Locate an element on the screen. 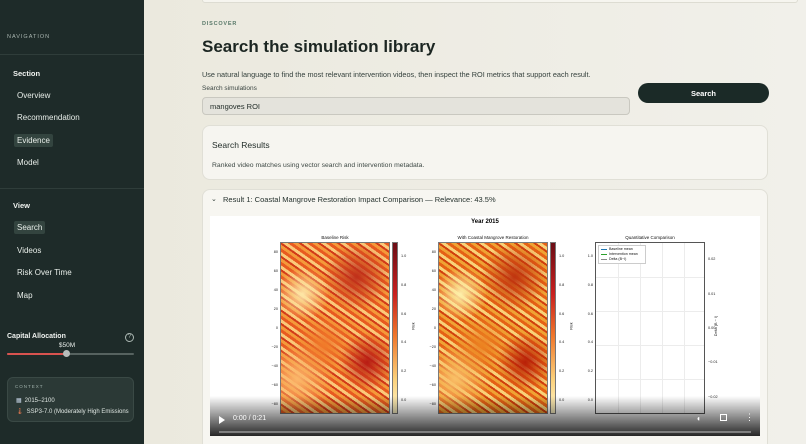  intervention-colorbar is located at coordinates (553, 328).